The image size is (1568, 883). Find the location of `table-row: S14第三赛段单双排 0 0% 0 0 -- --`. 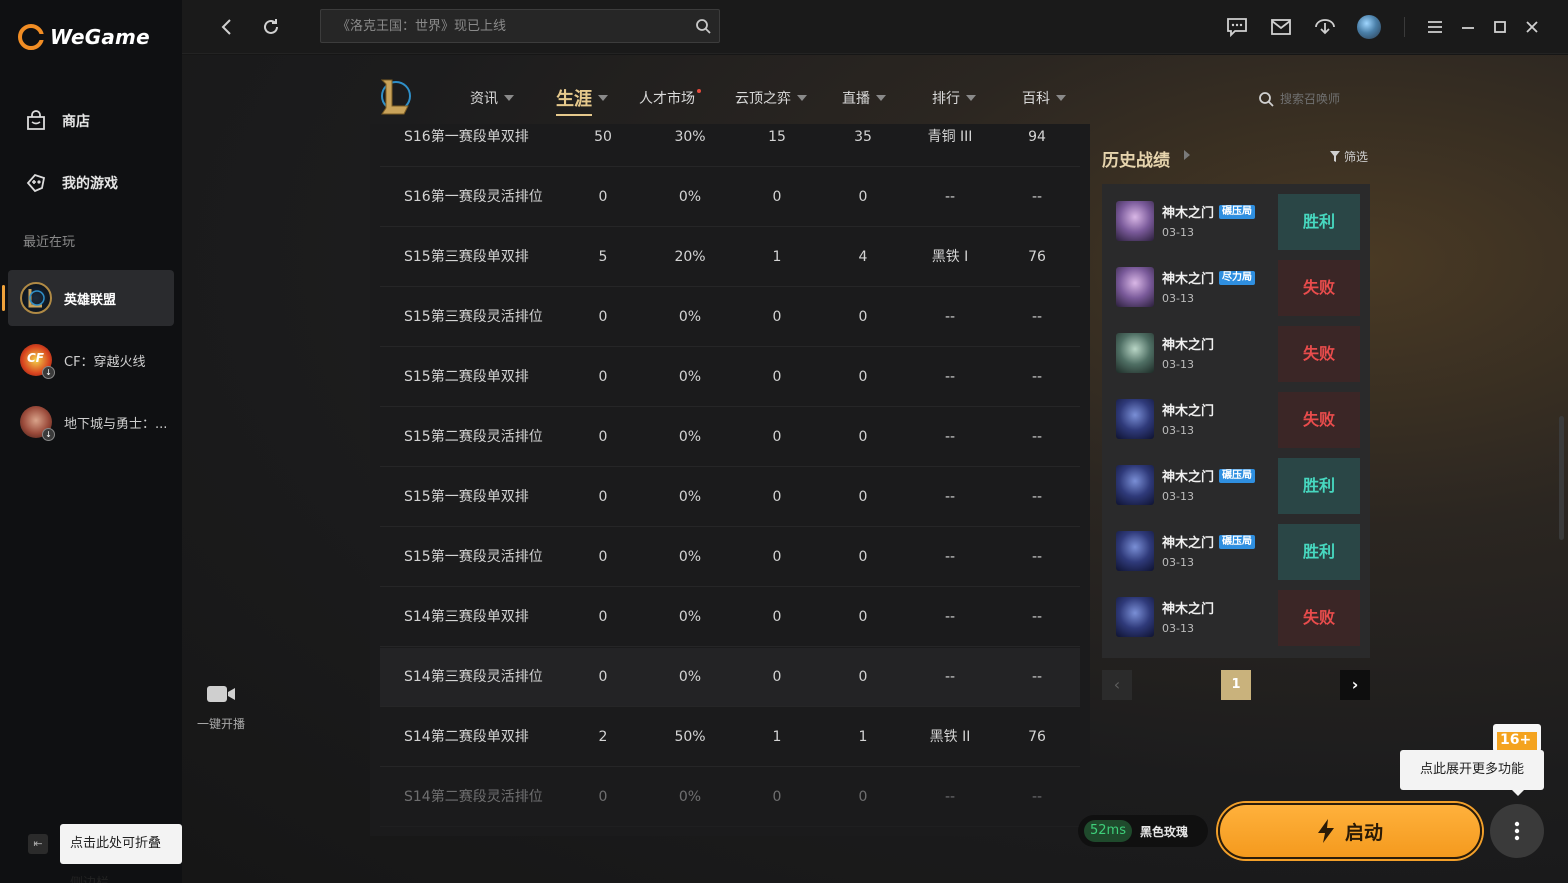

table-row: S14第三赛段单双排 0 0% 0 0 -- -- is located at coordinates (730, 617).